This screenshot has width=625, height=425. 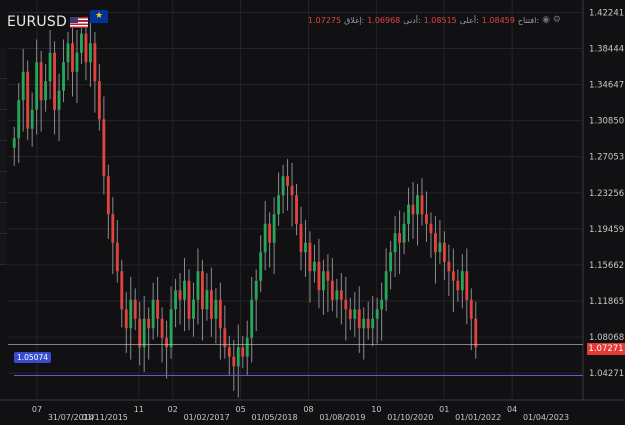 I want to click on price-tick-label: 1.30850, so click(x=606, y=122).